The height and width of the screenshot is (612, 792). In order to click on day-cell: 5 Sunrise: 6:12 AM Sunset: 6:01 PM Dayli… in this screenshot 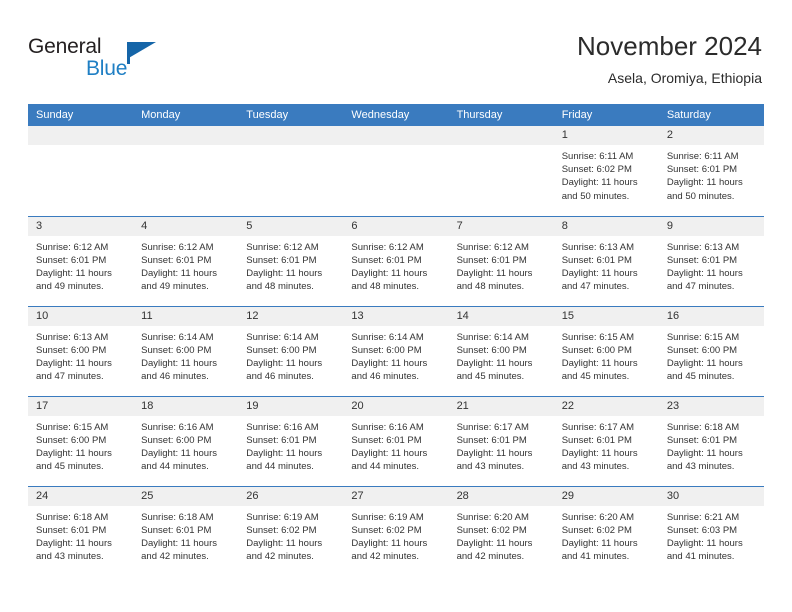, I will do `click(291, 260)`.